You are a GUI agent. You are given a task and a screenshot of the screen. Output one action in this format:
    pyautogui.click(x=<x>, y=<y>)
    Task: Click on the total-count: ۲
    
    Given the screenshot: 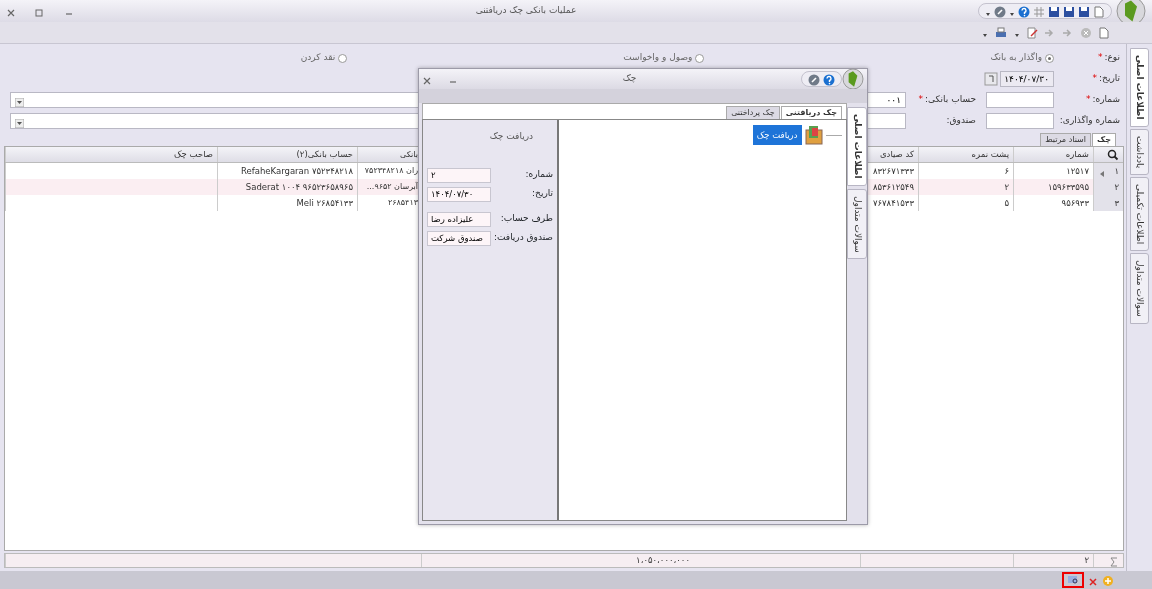 What is the action you would take?
    pyautogui.click(x=1086, y=560)
    